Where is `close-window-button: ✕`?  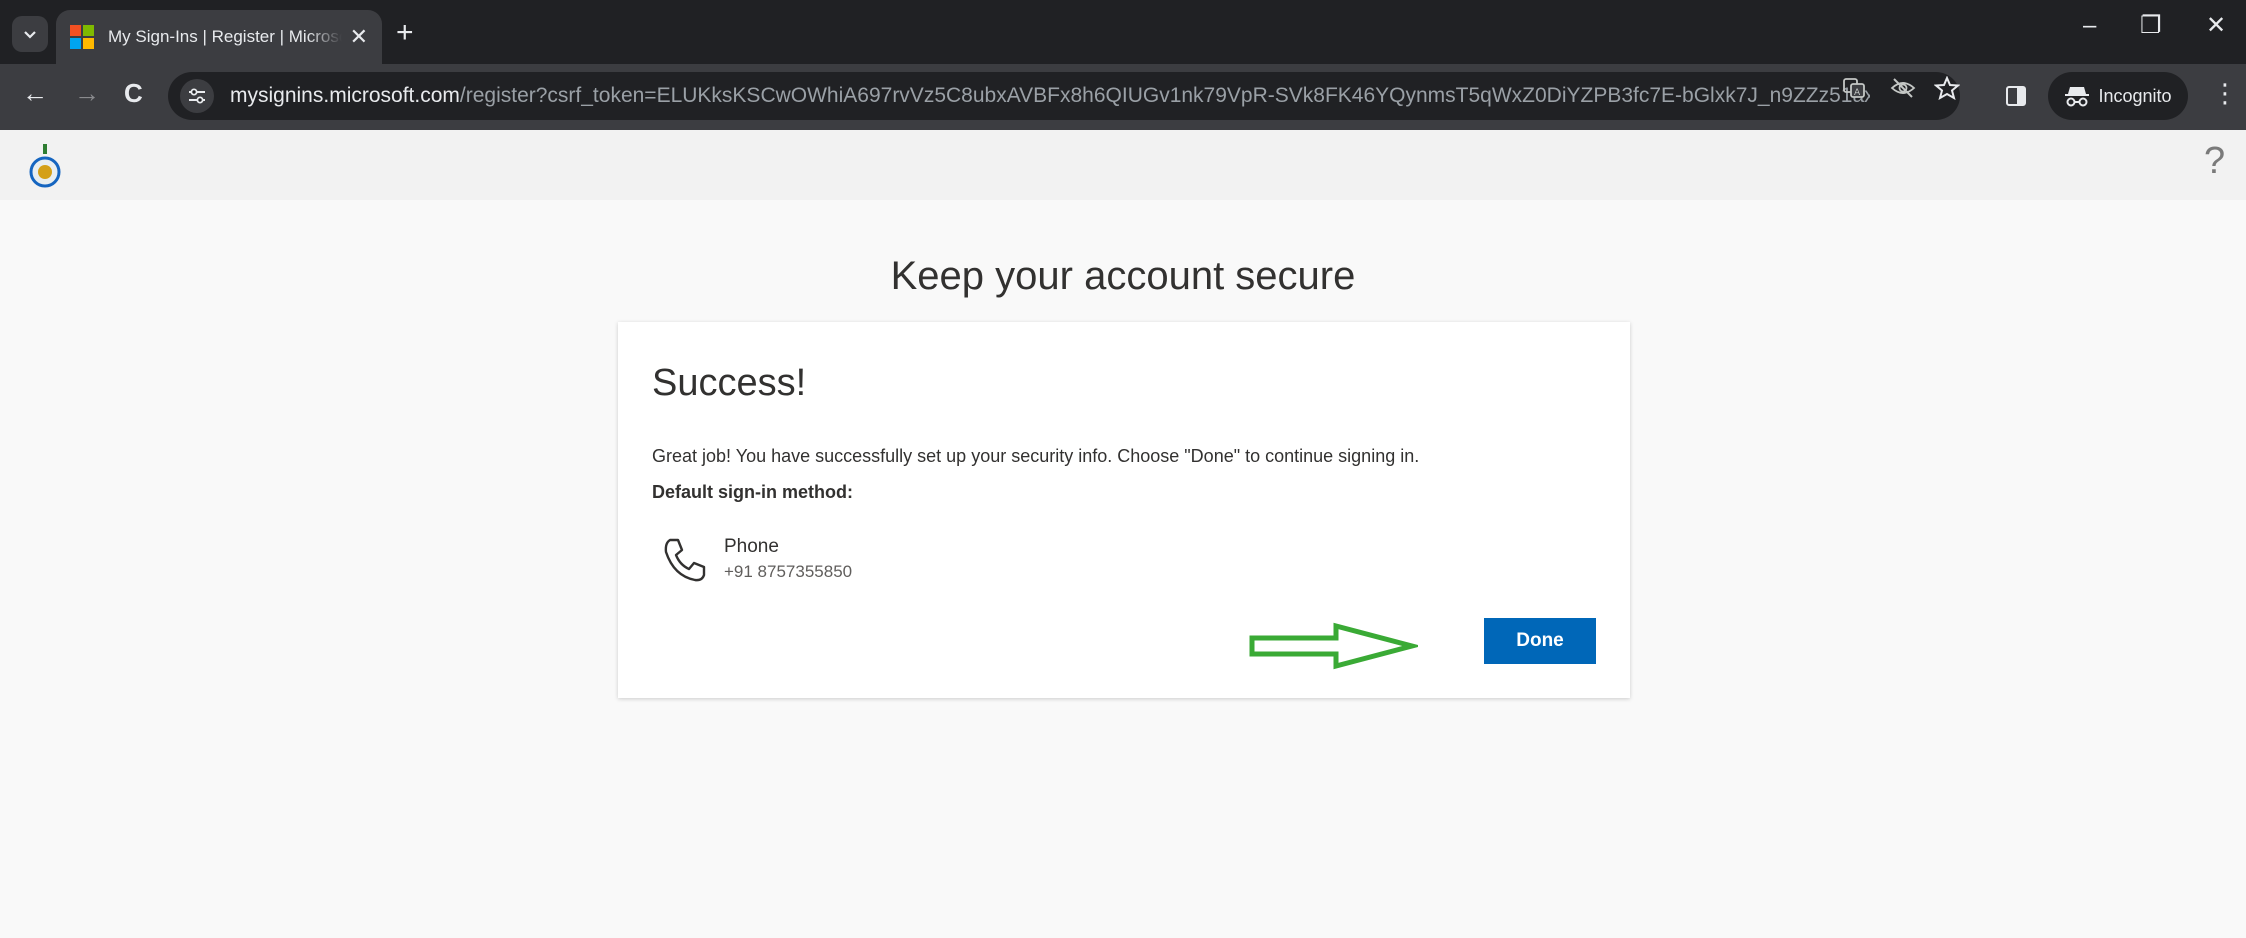 close-window-button: ✕ is located at coordinates (2216, 26).